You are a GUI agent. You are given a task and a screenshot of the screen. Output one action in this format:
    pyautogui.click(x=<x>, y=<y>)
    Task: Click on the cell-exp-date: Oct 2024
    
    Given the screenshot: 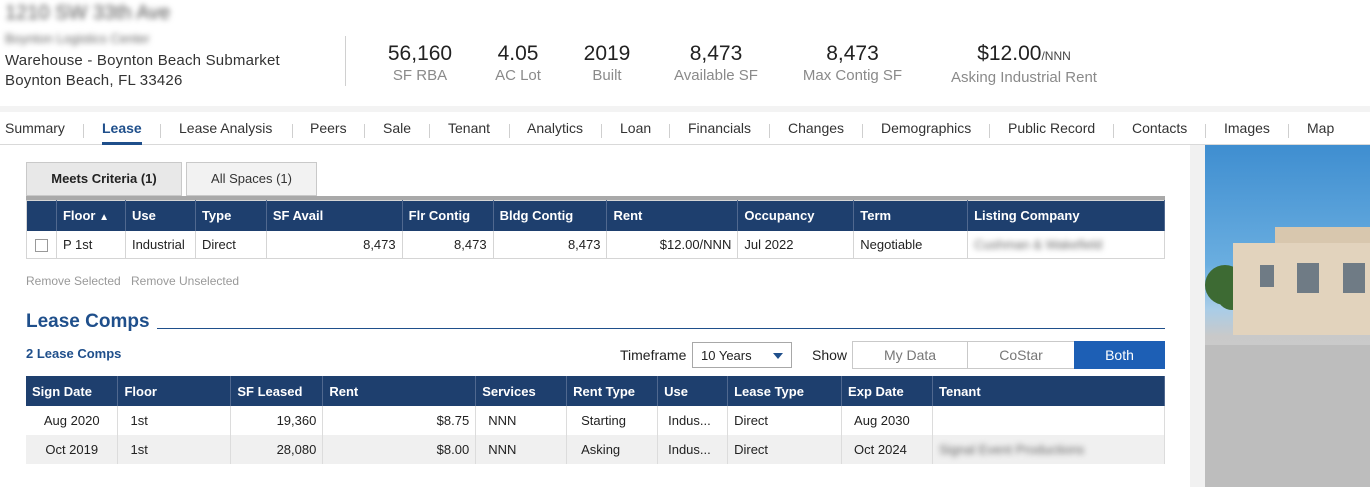 What is the action you would take?
    pyautogui.click(x=887, y=449)
    